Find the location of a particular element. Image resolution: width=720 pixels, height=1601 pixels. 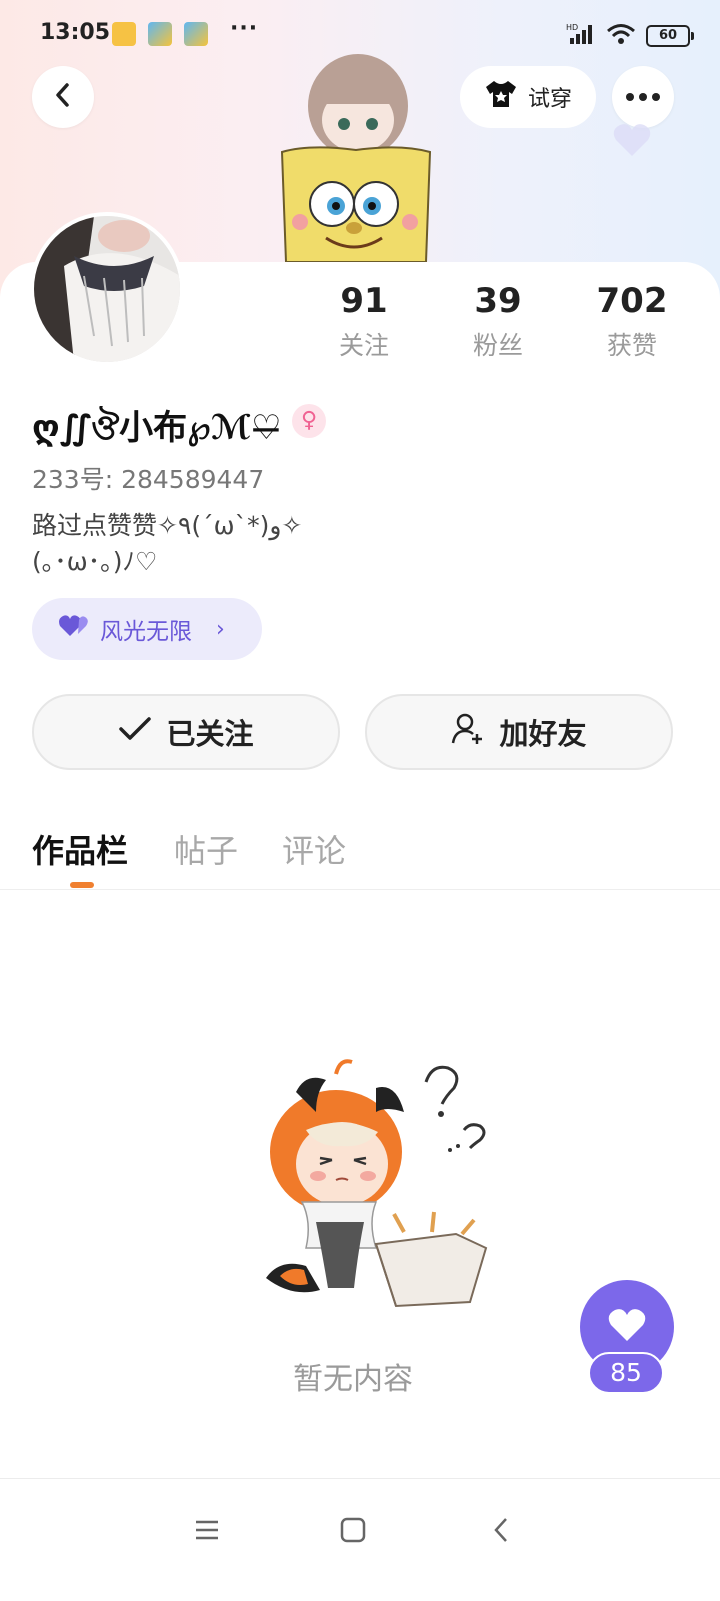

try-on-label: 试穿 is located at coordinates (549, 99).